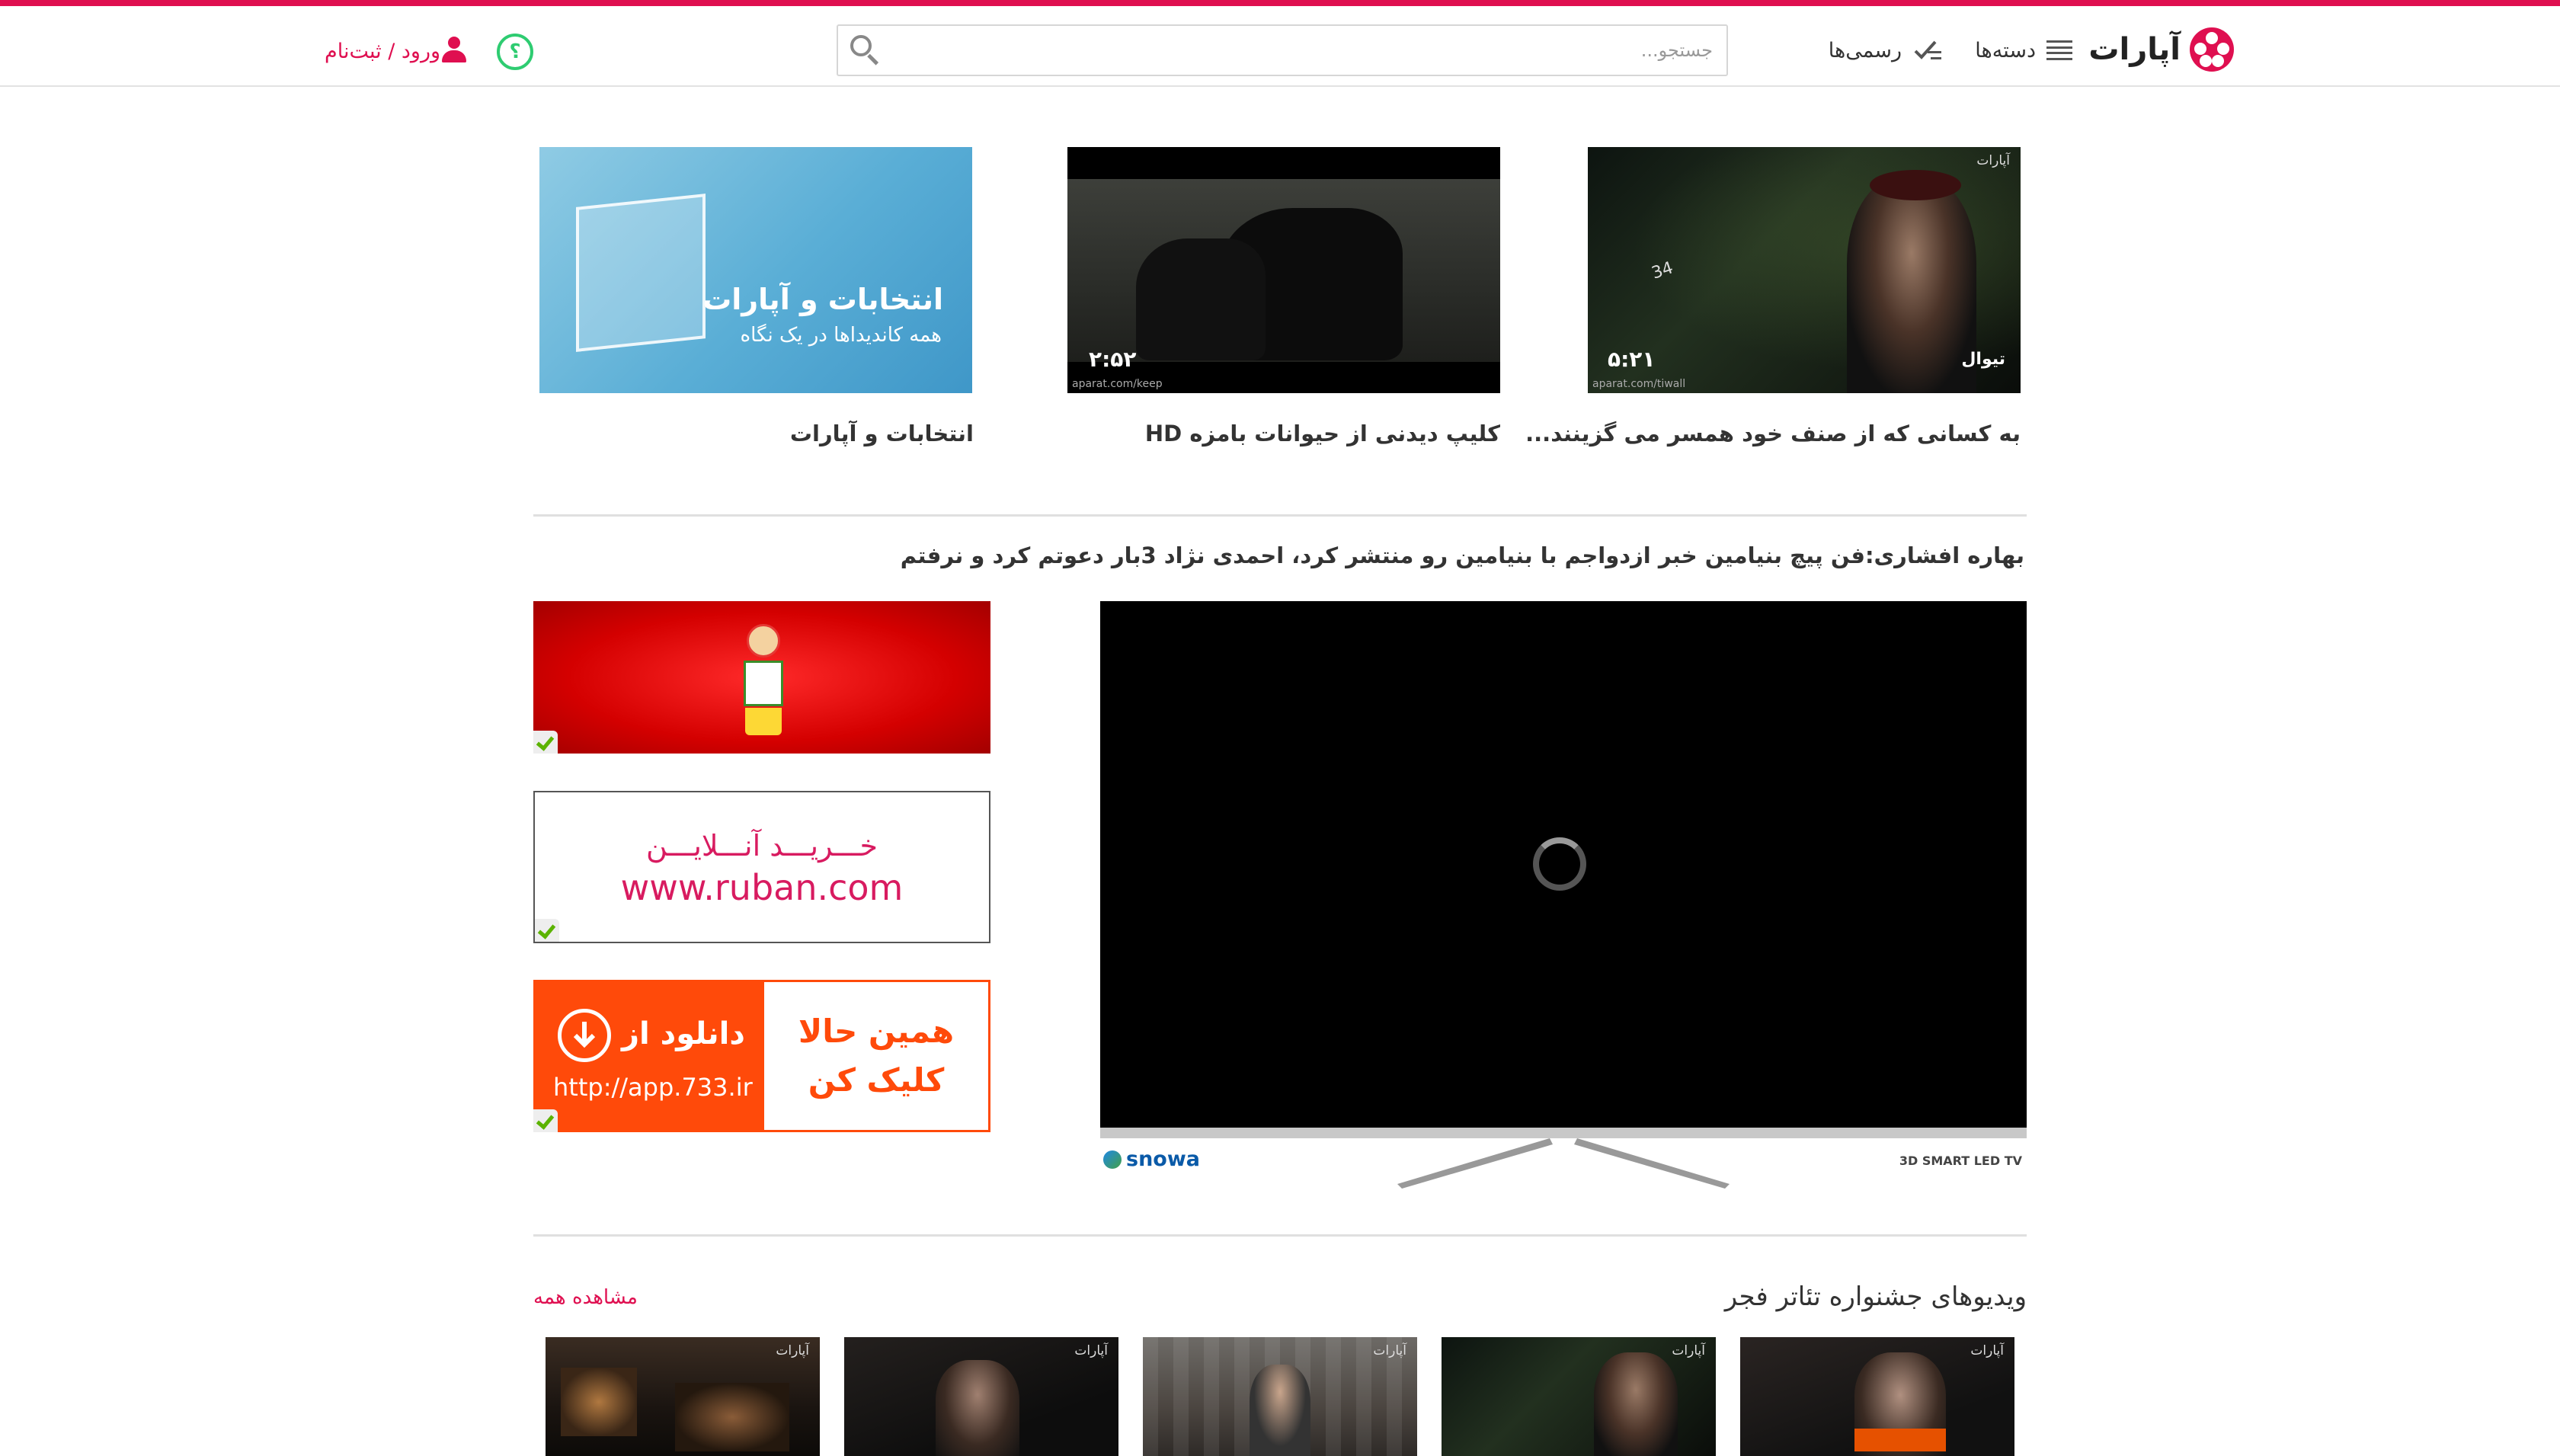  Describe the element at coordinates (865, 50) in the screenshot. I see `search-icon` at that location.